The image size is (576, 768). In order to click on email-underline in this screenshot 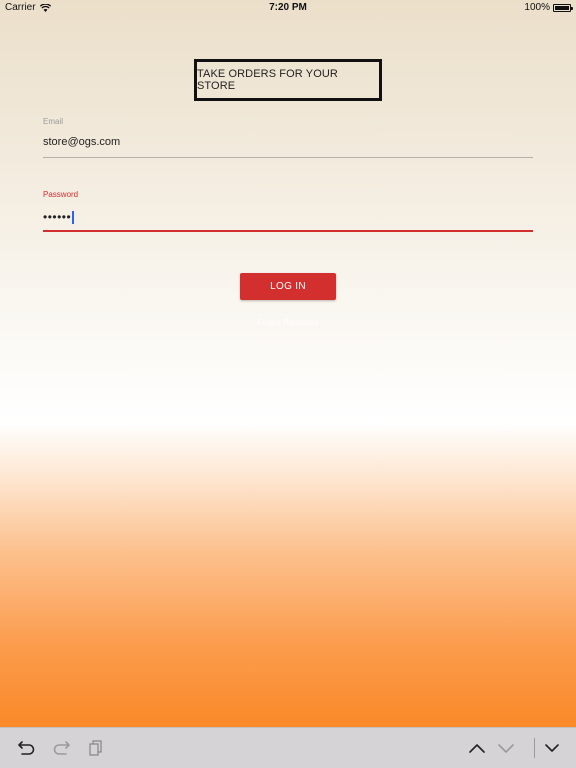, I will do `click(288, 157)`.